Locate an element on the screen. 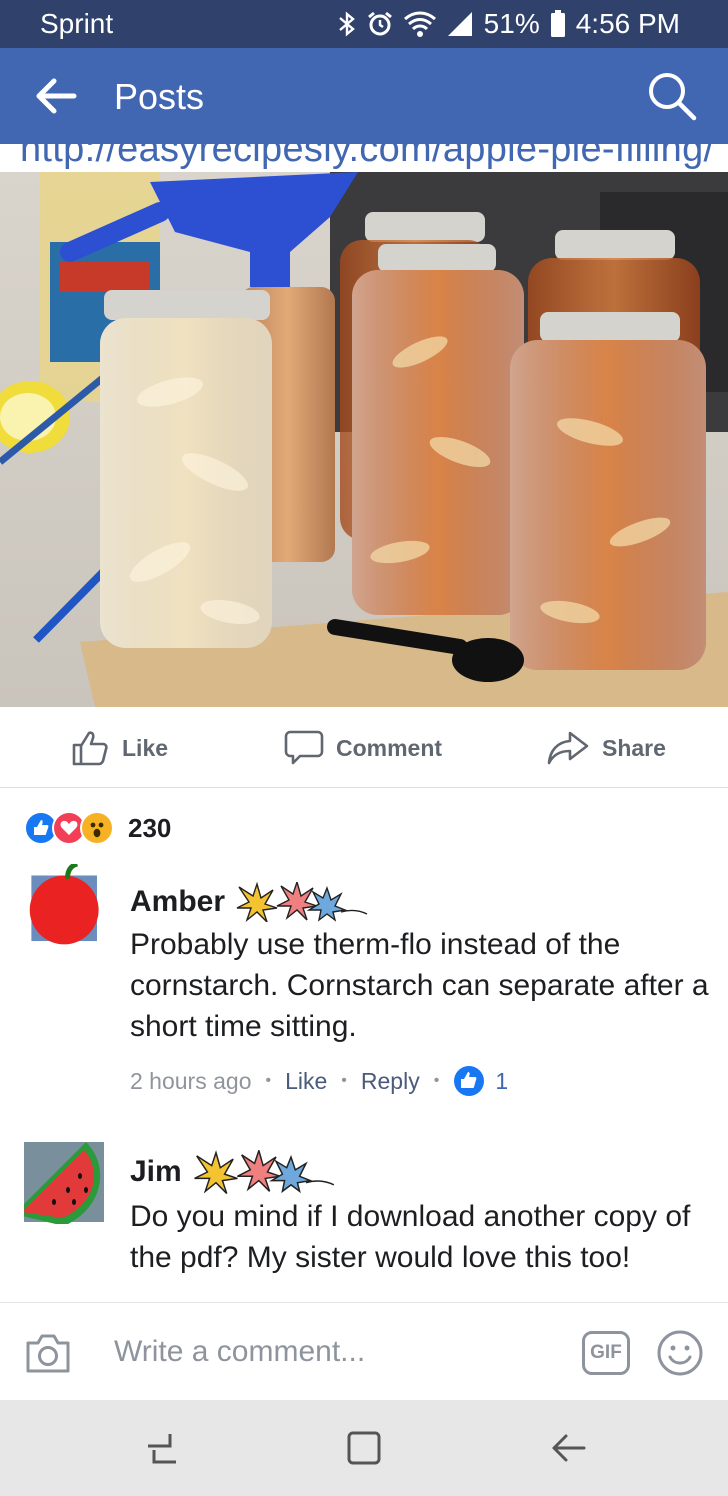 The width and height of the screenshot is (728, 1496). carrier-name: Sprint is located at coordinates (77, 23).